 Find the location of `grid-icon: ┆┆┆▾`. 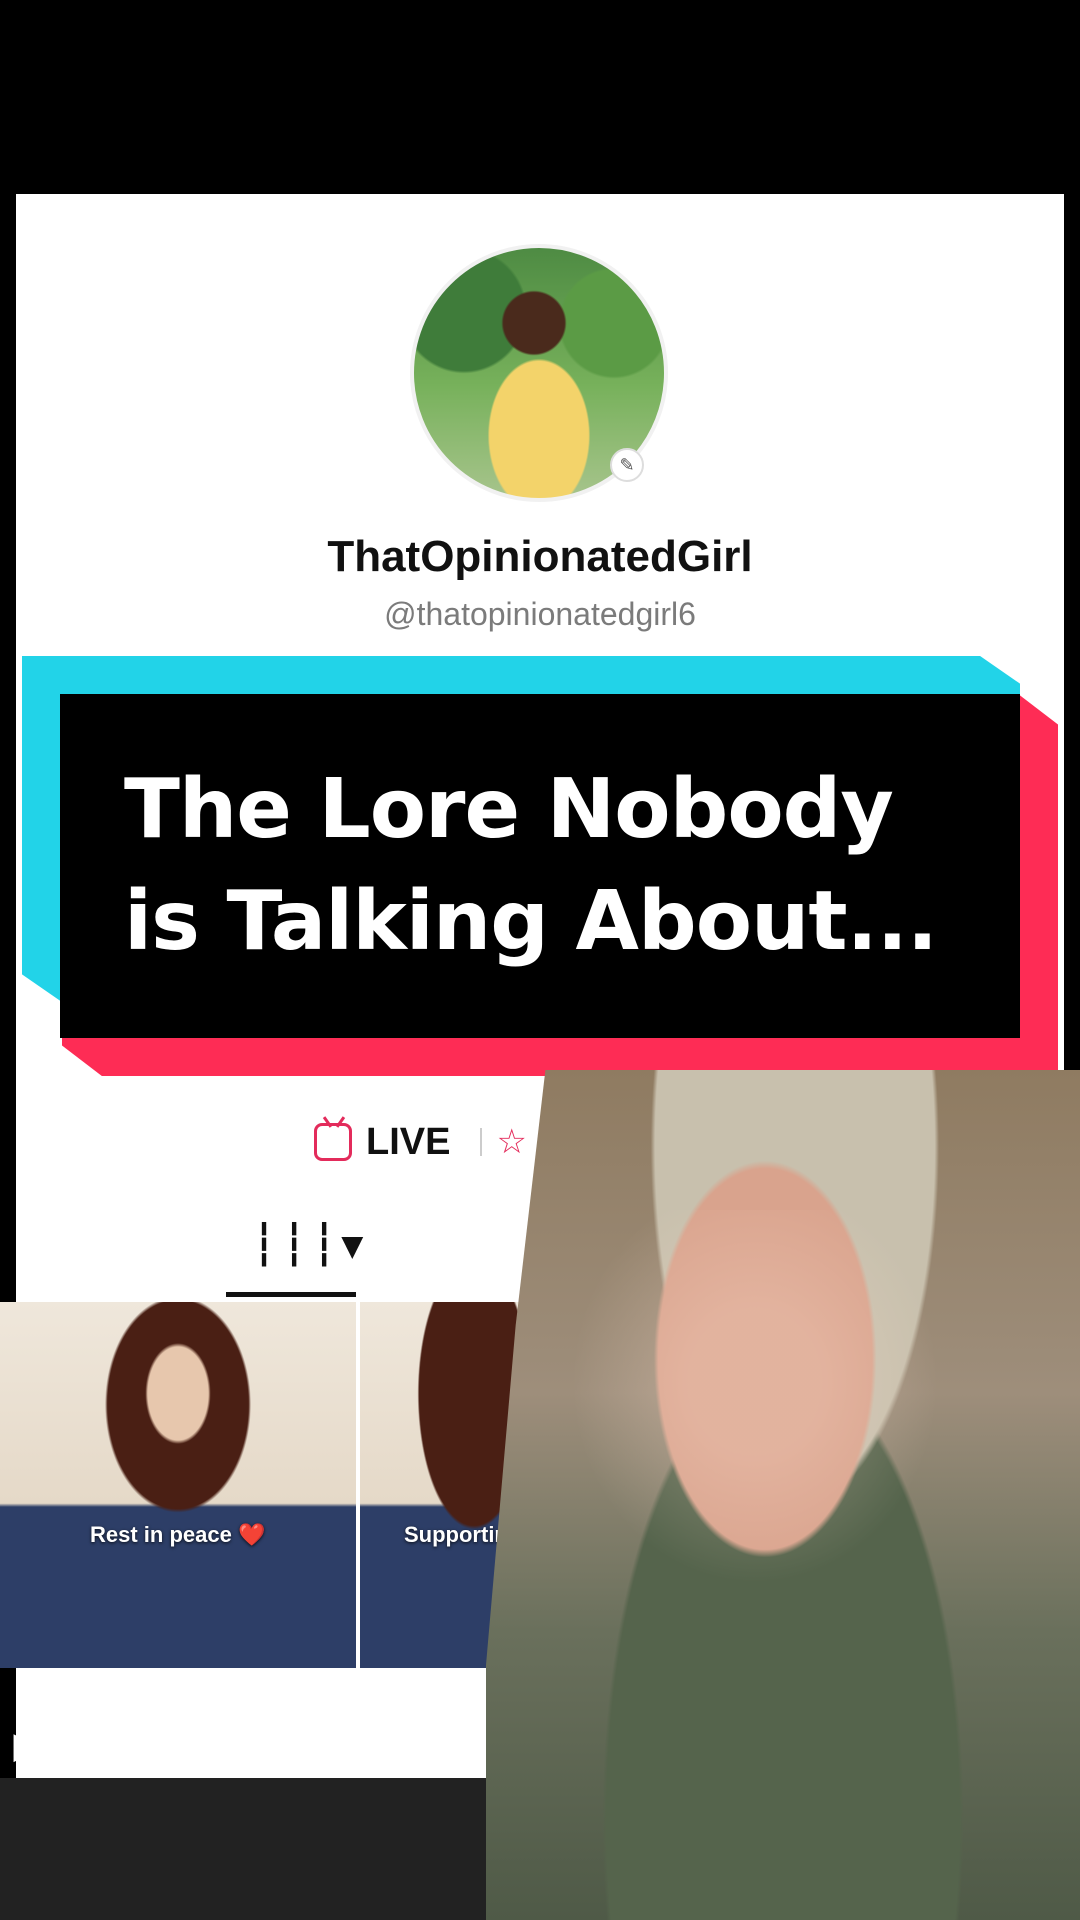

grid-icon: ┆┆┆▾ is located at coordinates (310, 1245).